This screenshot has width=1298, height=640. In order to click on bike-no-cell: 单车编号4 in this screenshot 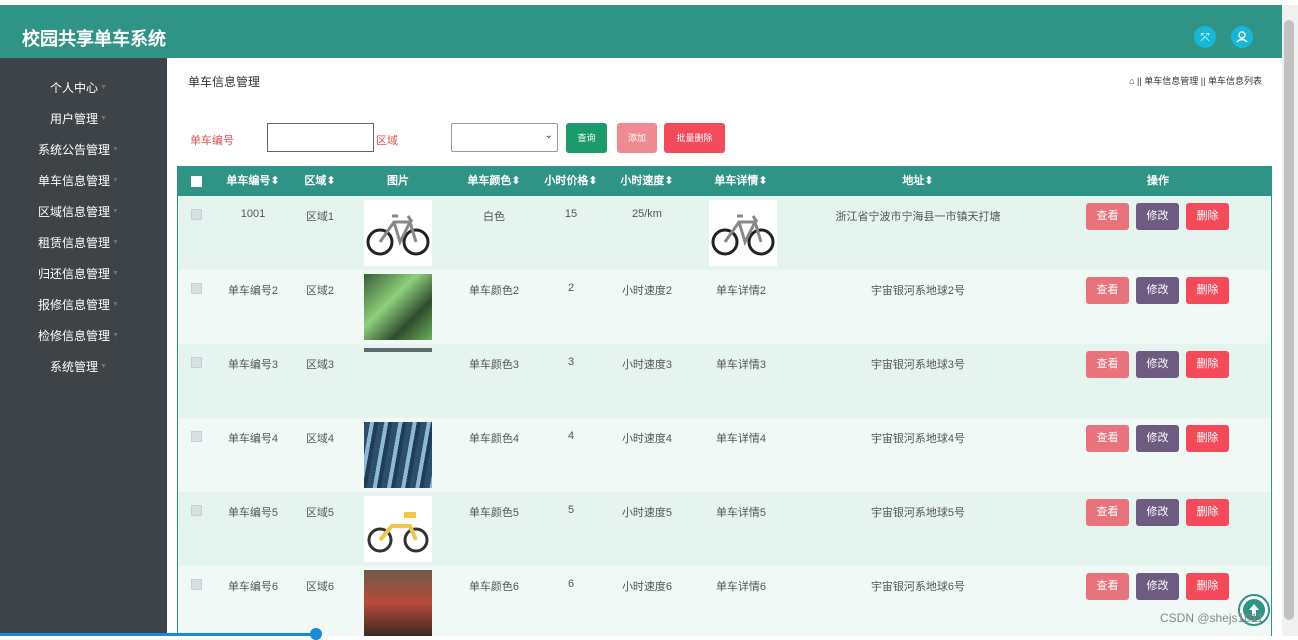, I will do `click(253, 439)`.